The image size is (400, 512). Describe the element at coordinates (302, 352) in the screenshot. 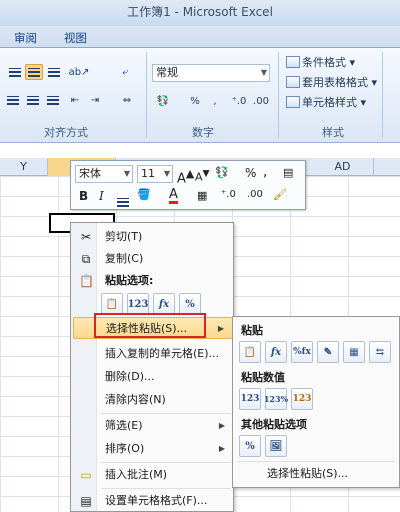

I see `paste-formulas-number-format-button: %fx` at that location.